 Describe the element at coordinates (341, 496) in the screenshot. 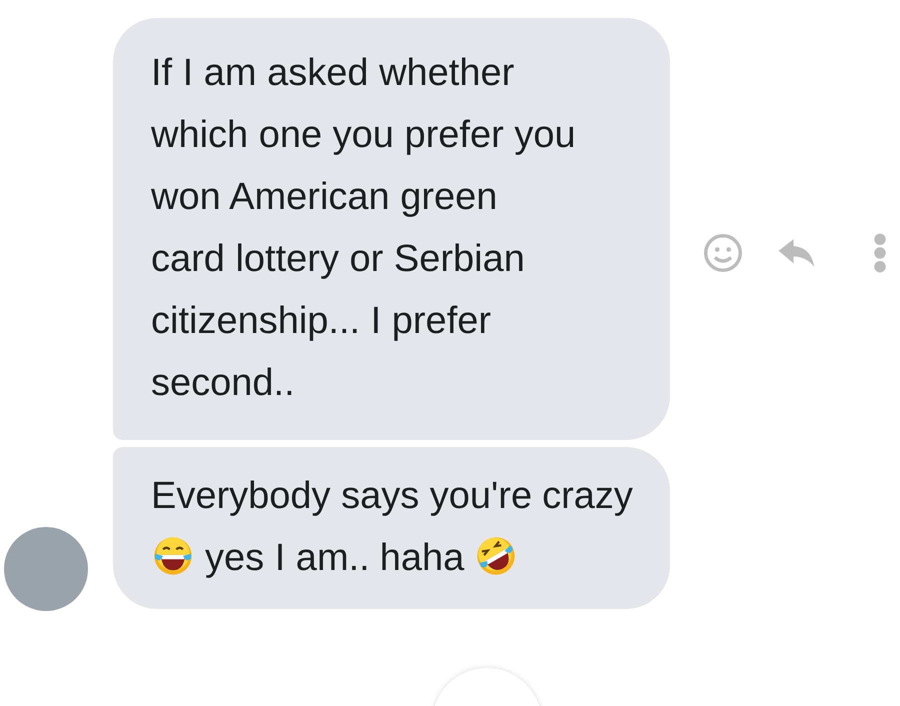

I see `message-text: Everybody says you're` at that location.